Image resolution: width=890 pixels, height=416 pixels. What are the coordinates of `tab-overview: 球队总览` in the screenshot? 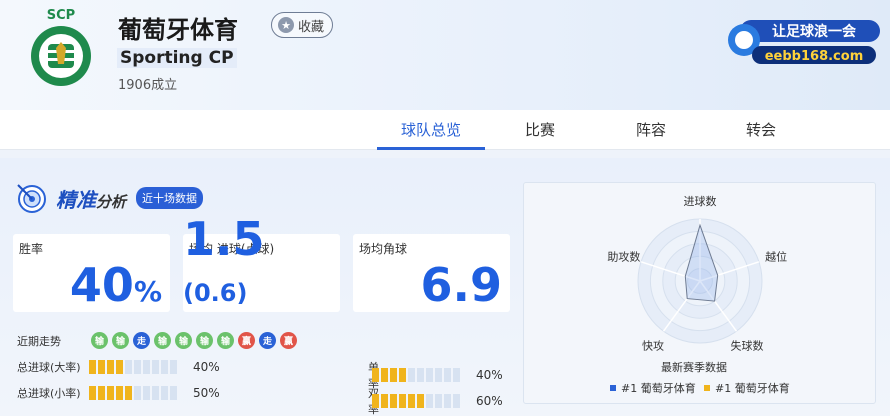 It's located at (431, 130).